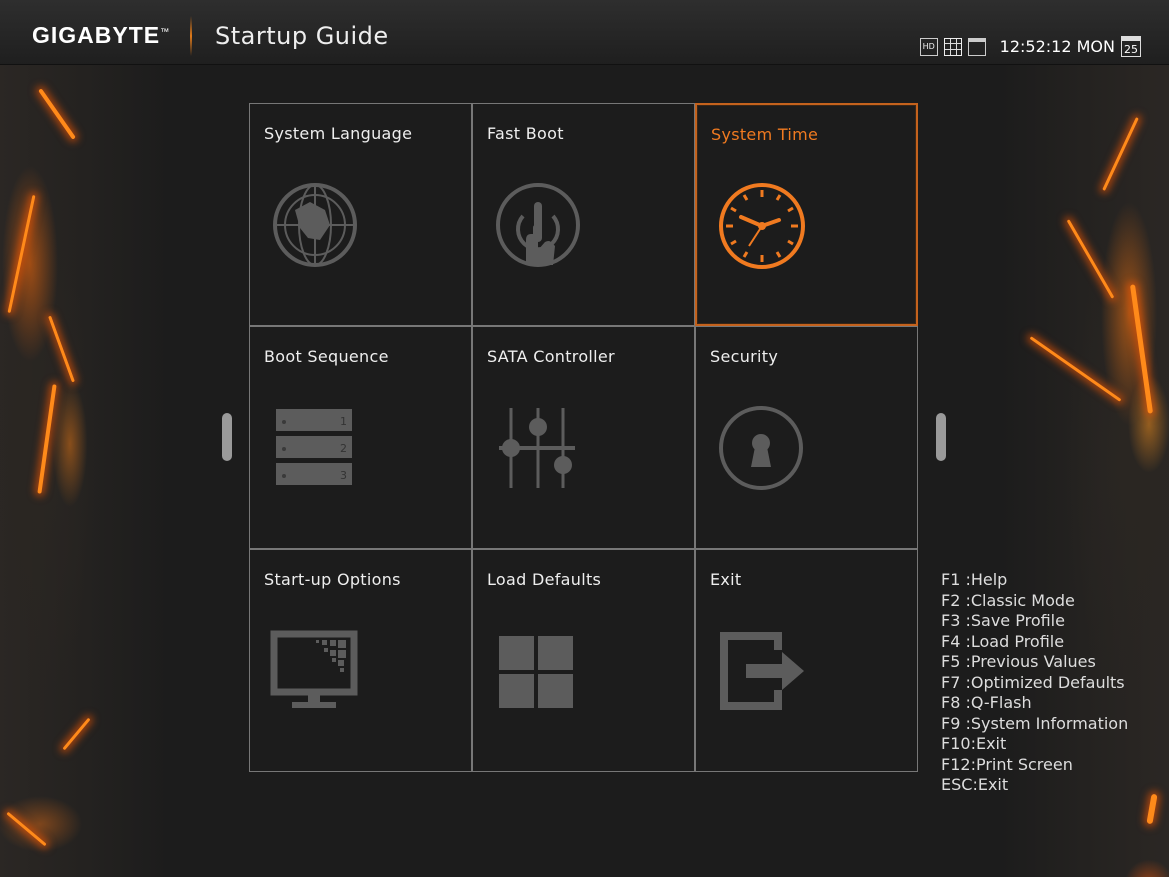 The image size is (1169, 877). What do you see at coordinates (1034, 642) in the screenshot?
I see `hotkey-f4: F4 :Load Profile` at bounding box center [1034, 642].